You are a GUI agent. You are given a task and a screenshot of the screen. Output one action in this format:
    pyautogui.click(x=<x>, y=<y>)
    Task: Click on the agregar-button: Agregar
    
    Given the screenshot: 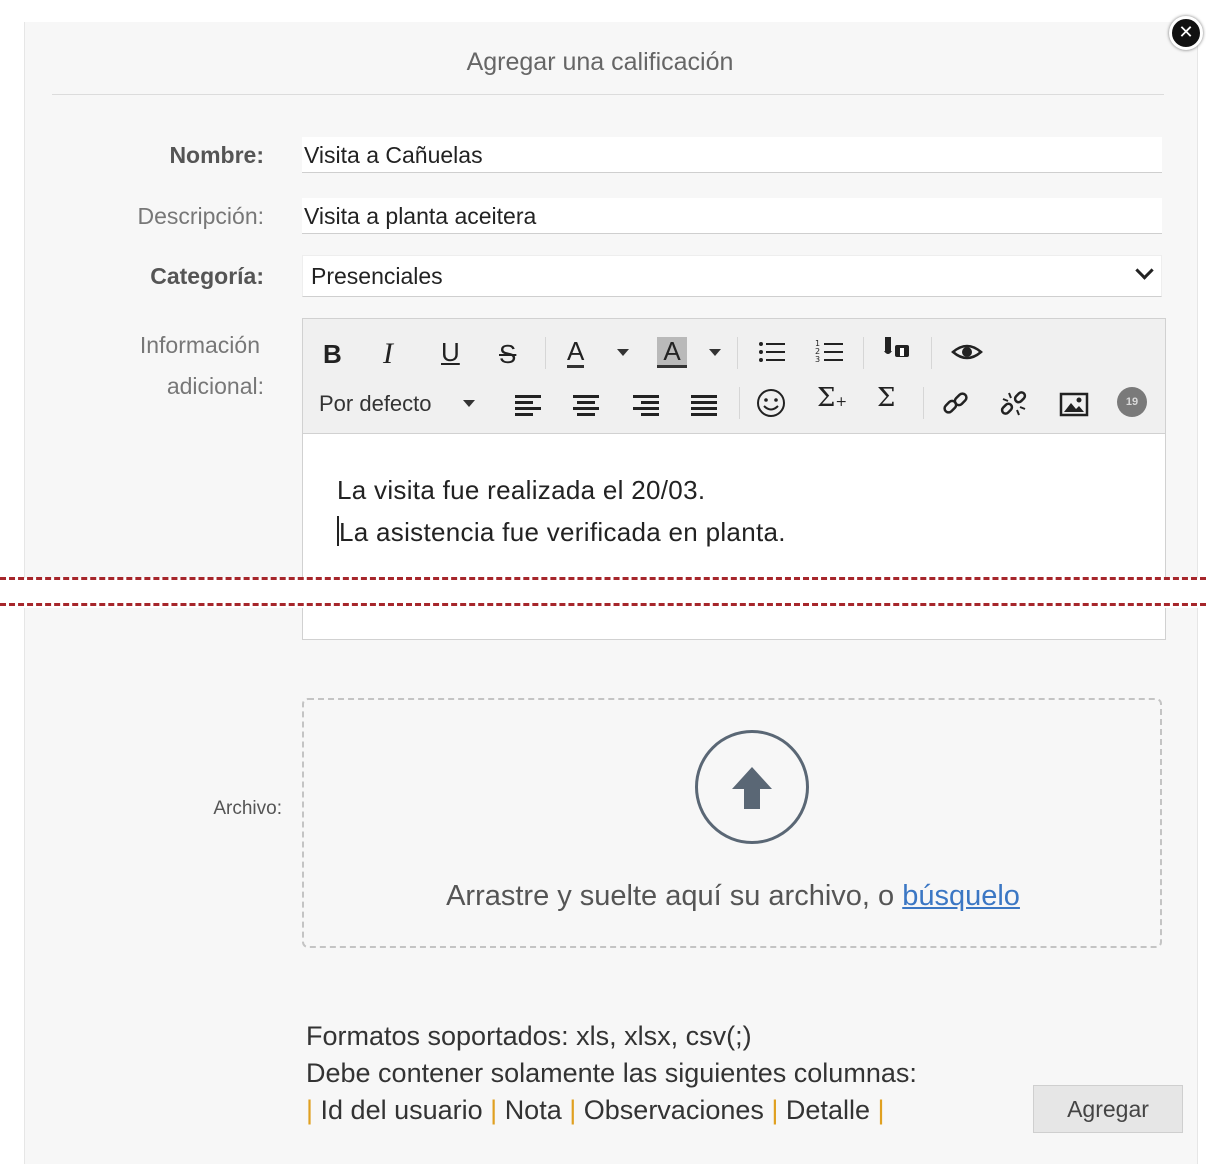 What is the action you would take?
    pyautogui.click(x=1108, y=1109)
    